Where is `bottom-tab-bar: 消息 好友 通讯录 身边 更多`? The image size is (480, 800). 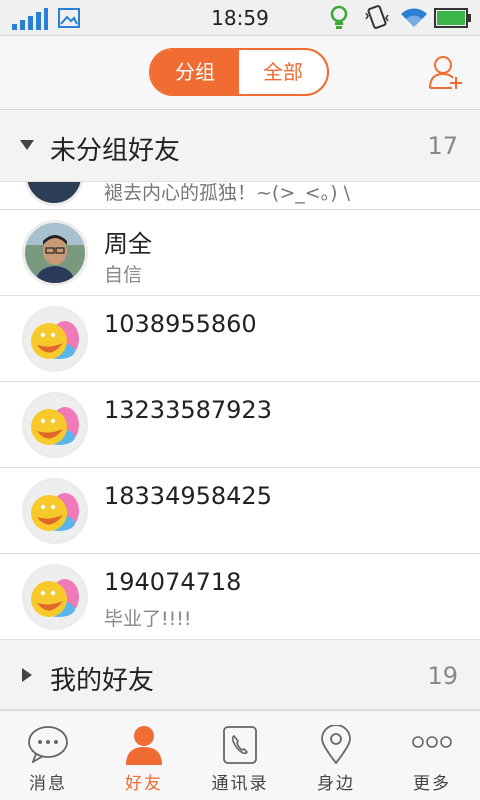
bottom-tab-bar: 消息 好友 通讯录 身边 更多 is located at coordinates (240, 755).